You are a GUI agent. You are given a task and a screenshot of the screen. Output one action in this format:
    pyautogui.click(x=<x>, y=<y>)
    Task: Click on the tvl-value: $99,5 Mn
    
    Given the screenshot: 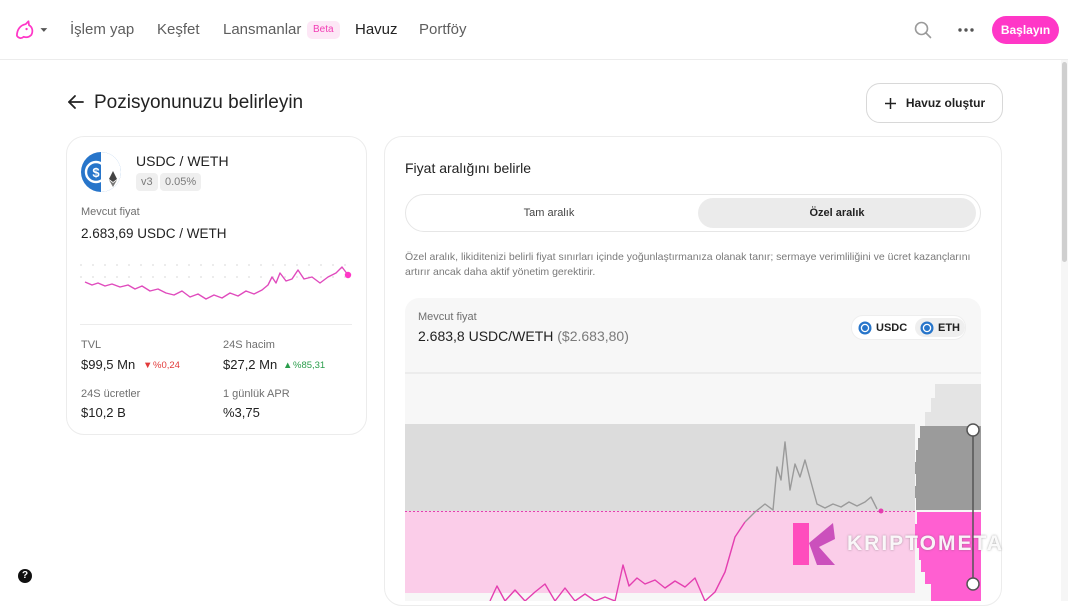 What is the action you would take?
    pyautogui.click(x=108, y=364)
    